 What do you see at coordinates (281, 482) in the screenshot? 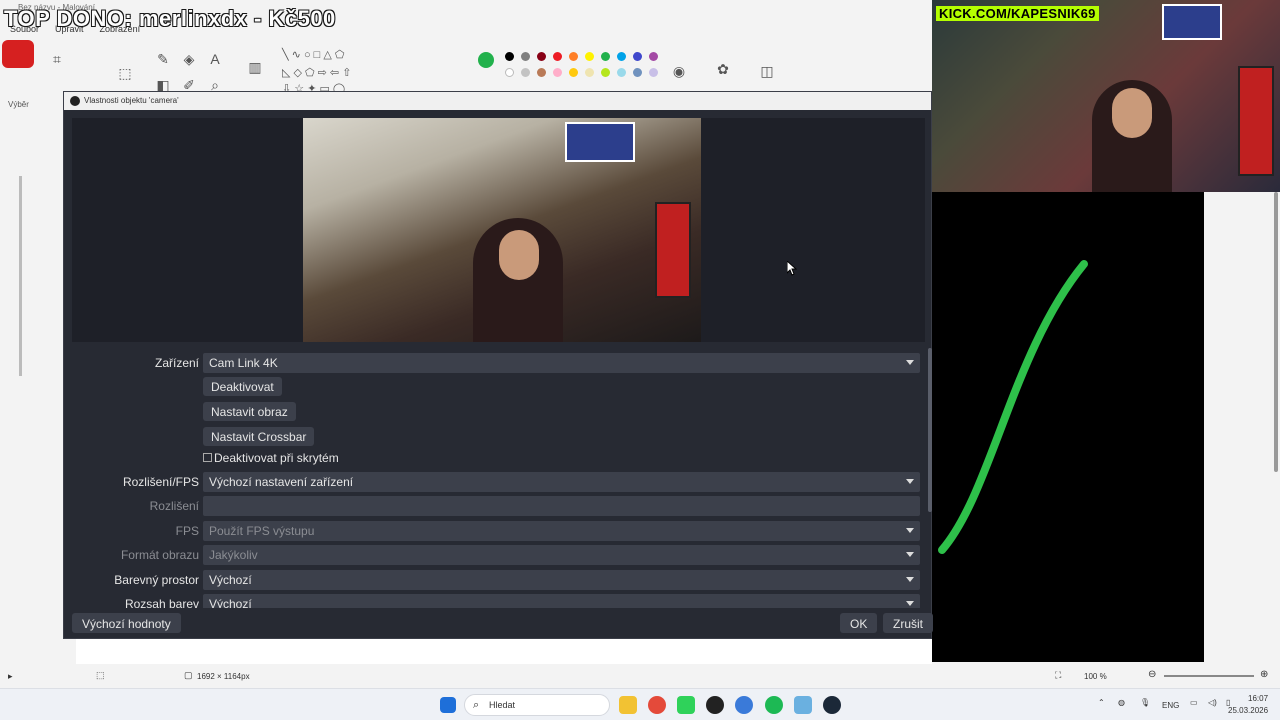
I see `resolution-fps-value: Výchozí nastavení zařízení` at bounding box center [281, 482].